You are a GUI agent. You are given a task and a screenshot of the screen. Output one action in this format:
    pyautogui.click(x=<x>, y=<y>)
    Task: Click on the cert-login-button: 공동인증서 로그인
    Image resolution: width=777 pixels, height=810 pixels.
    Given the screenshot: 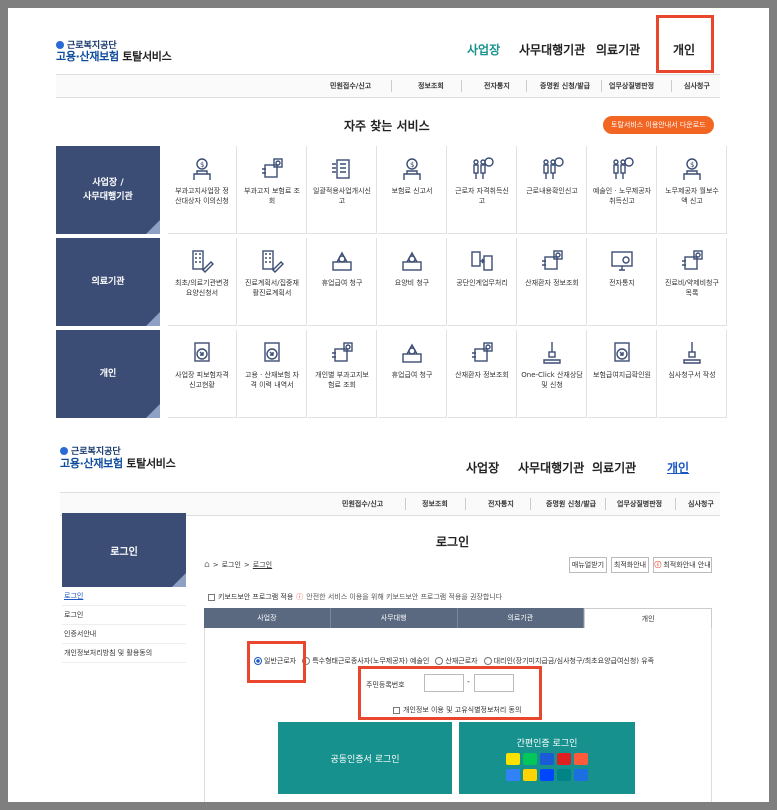 What is the action you would take?
    pyautogui.click(x=365, y=758)
    